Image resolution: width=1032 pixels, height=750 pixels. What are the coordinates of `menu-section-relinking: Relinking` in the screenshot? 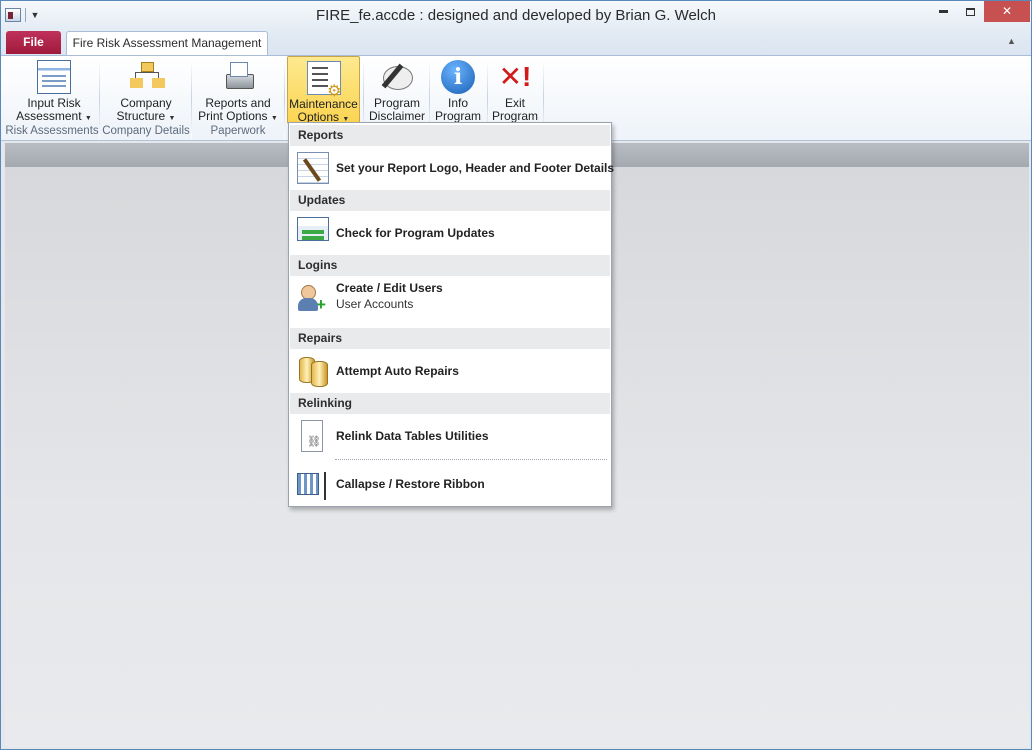 It's located at (450, 403).